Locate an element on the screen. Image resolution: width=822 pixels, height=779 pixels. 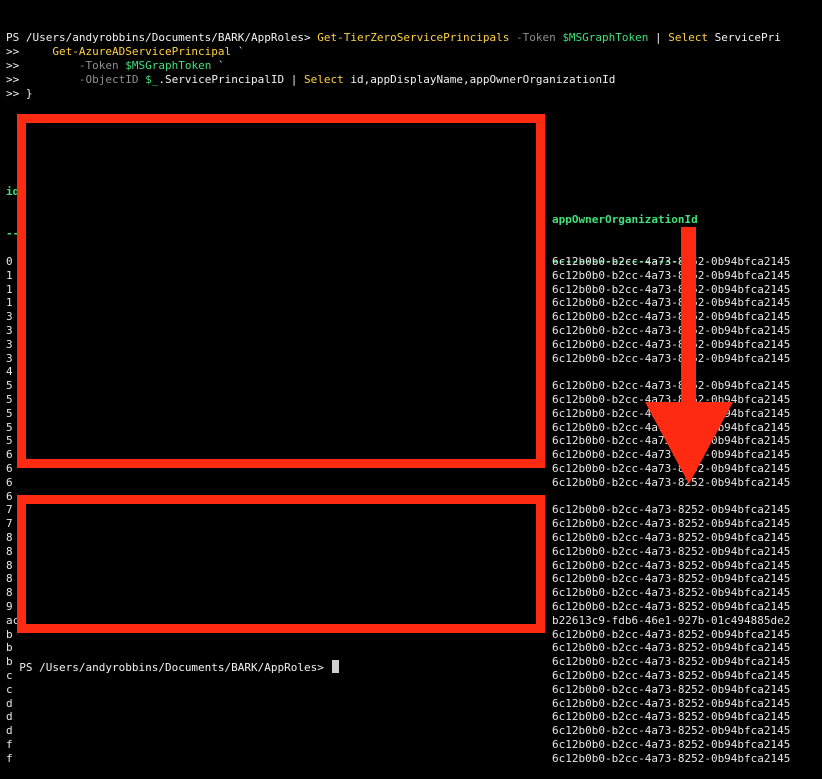
command-line: >> Get-AzureADServicePrincipal ` is located at coordinates (414, 52).